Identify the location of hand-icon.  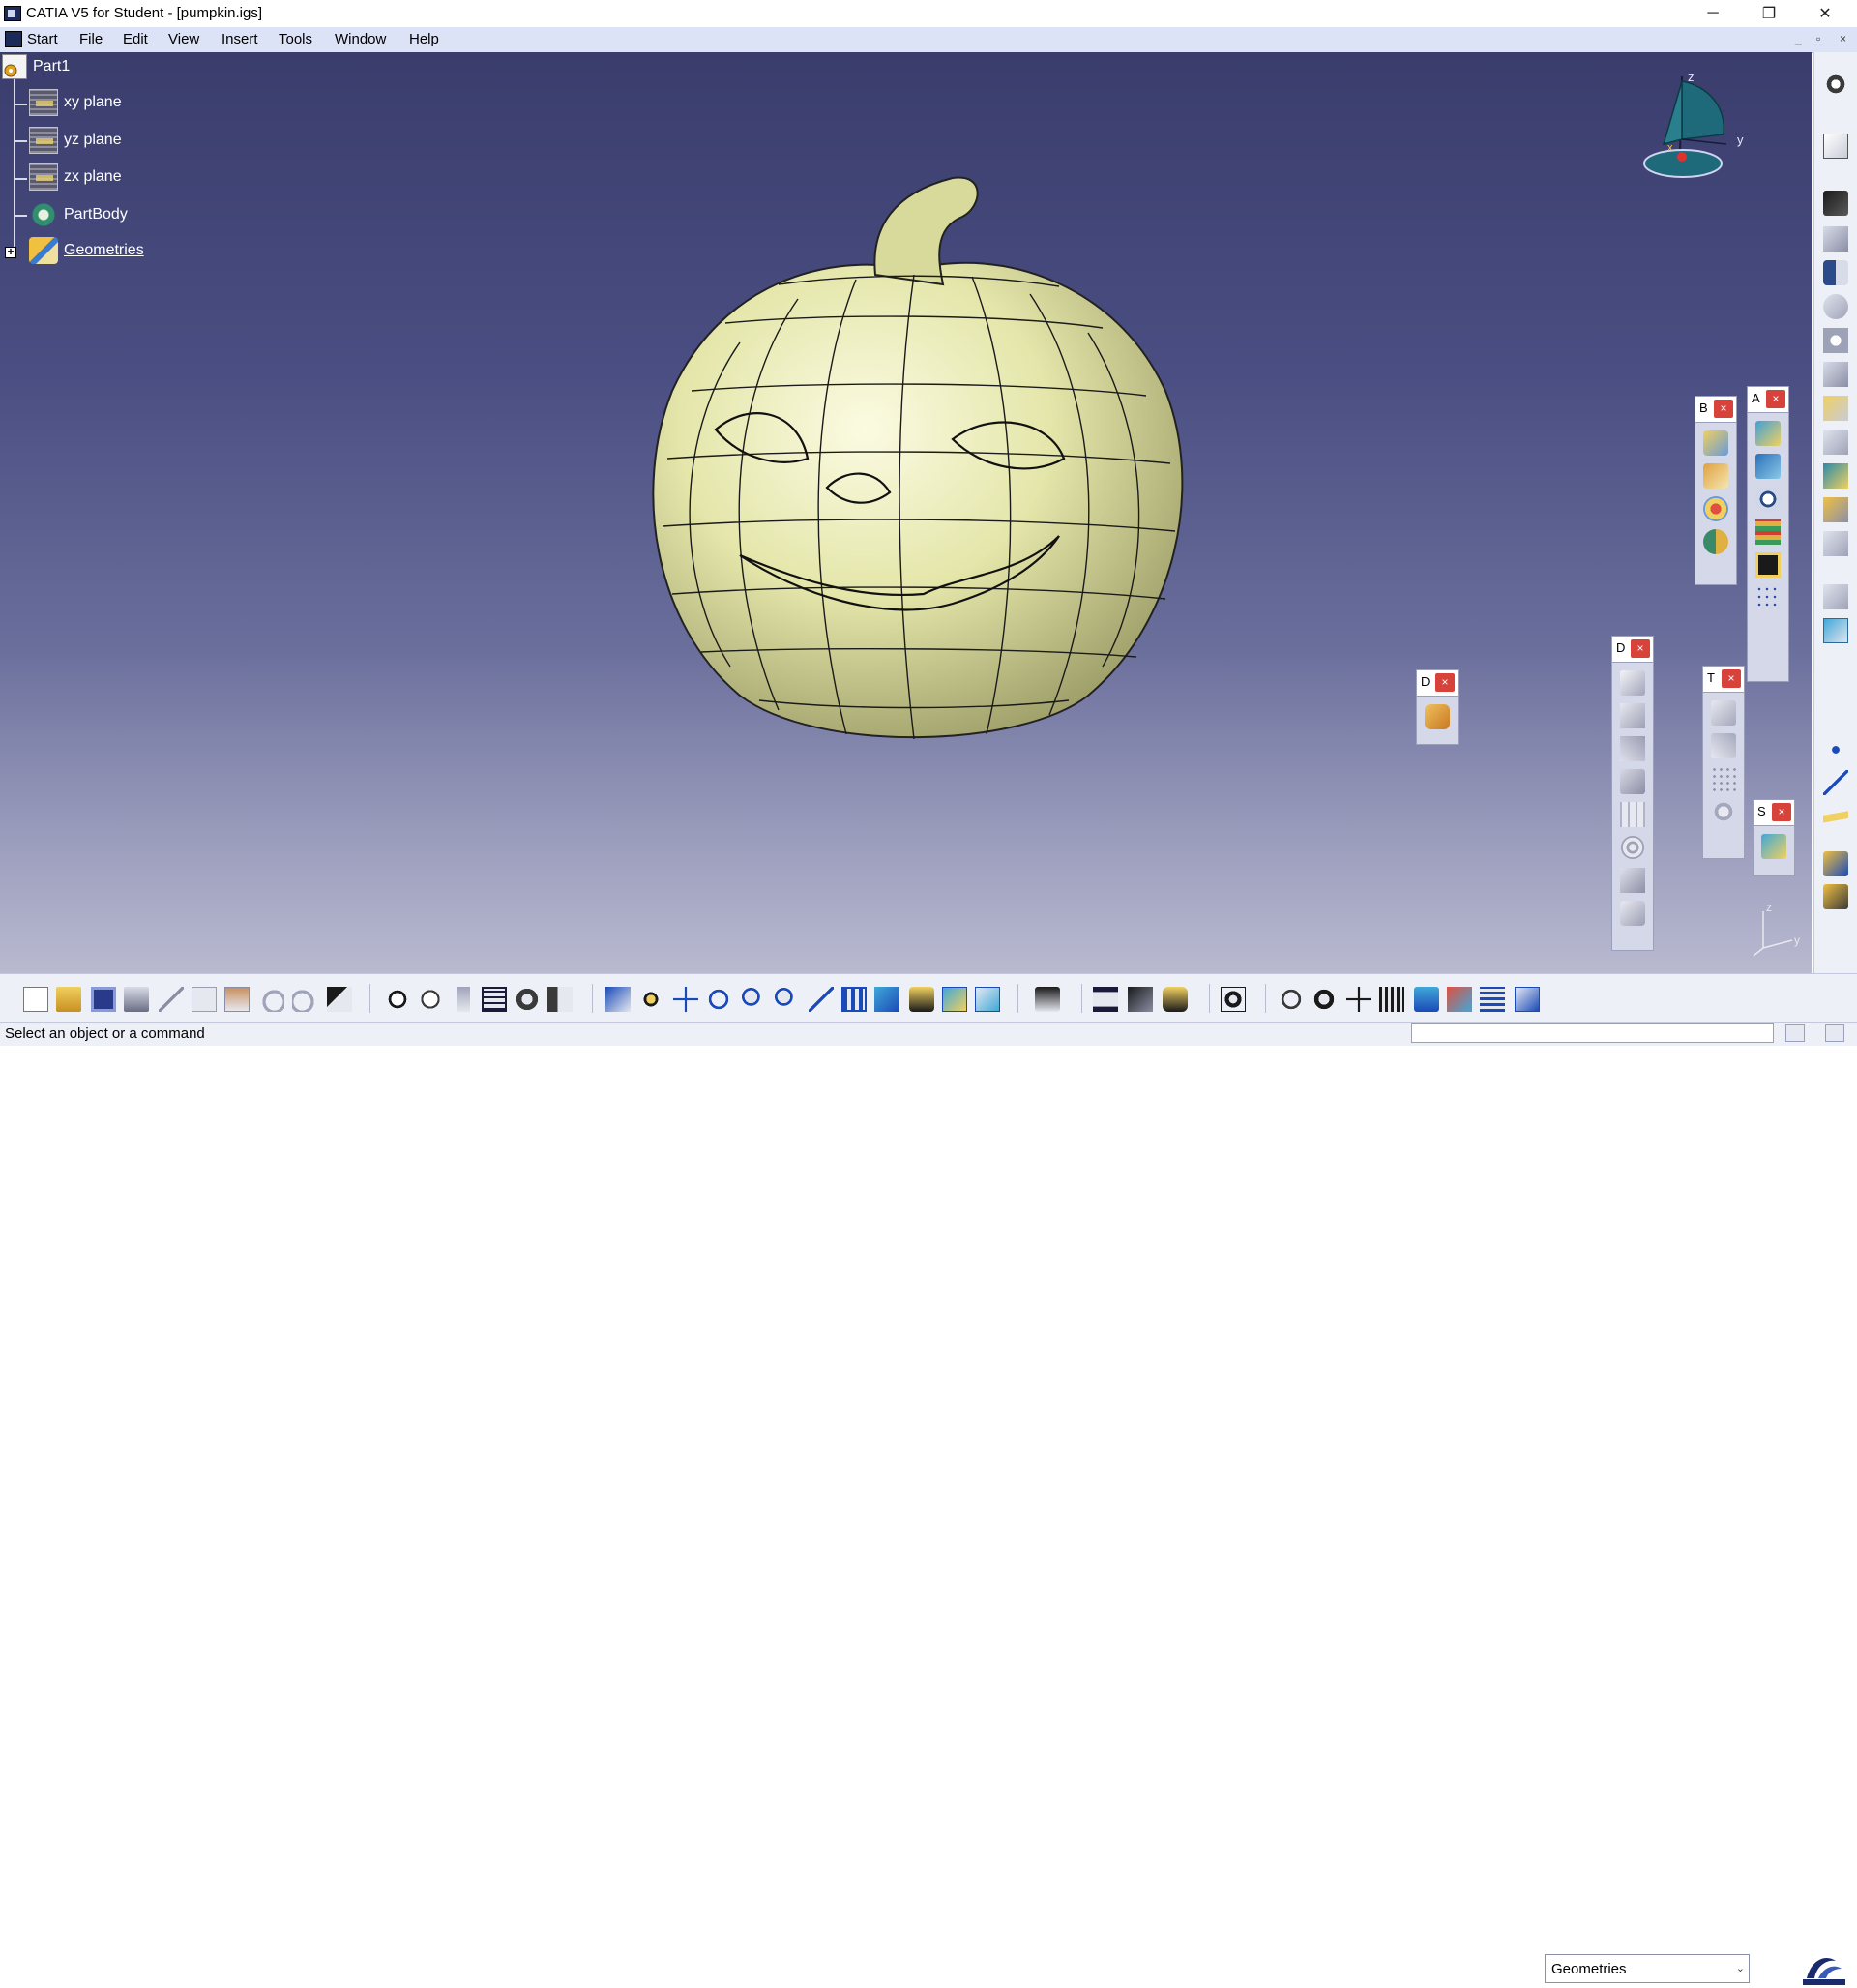
(1437, 716).